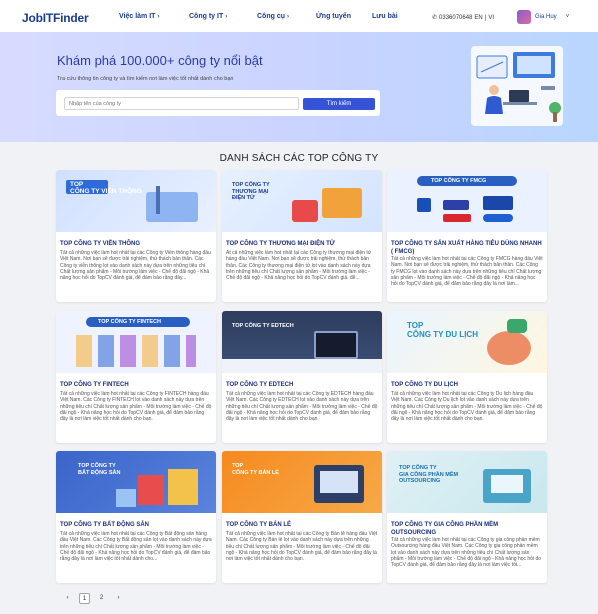 The width and height of the screenshot is (598, 614). What do you see at coordinates (94, 385) in the screenshot?
I see `card-title: TOP CÔNG TY FINTECH` at bounding box center [94, 385].